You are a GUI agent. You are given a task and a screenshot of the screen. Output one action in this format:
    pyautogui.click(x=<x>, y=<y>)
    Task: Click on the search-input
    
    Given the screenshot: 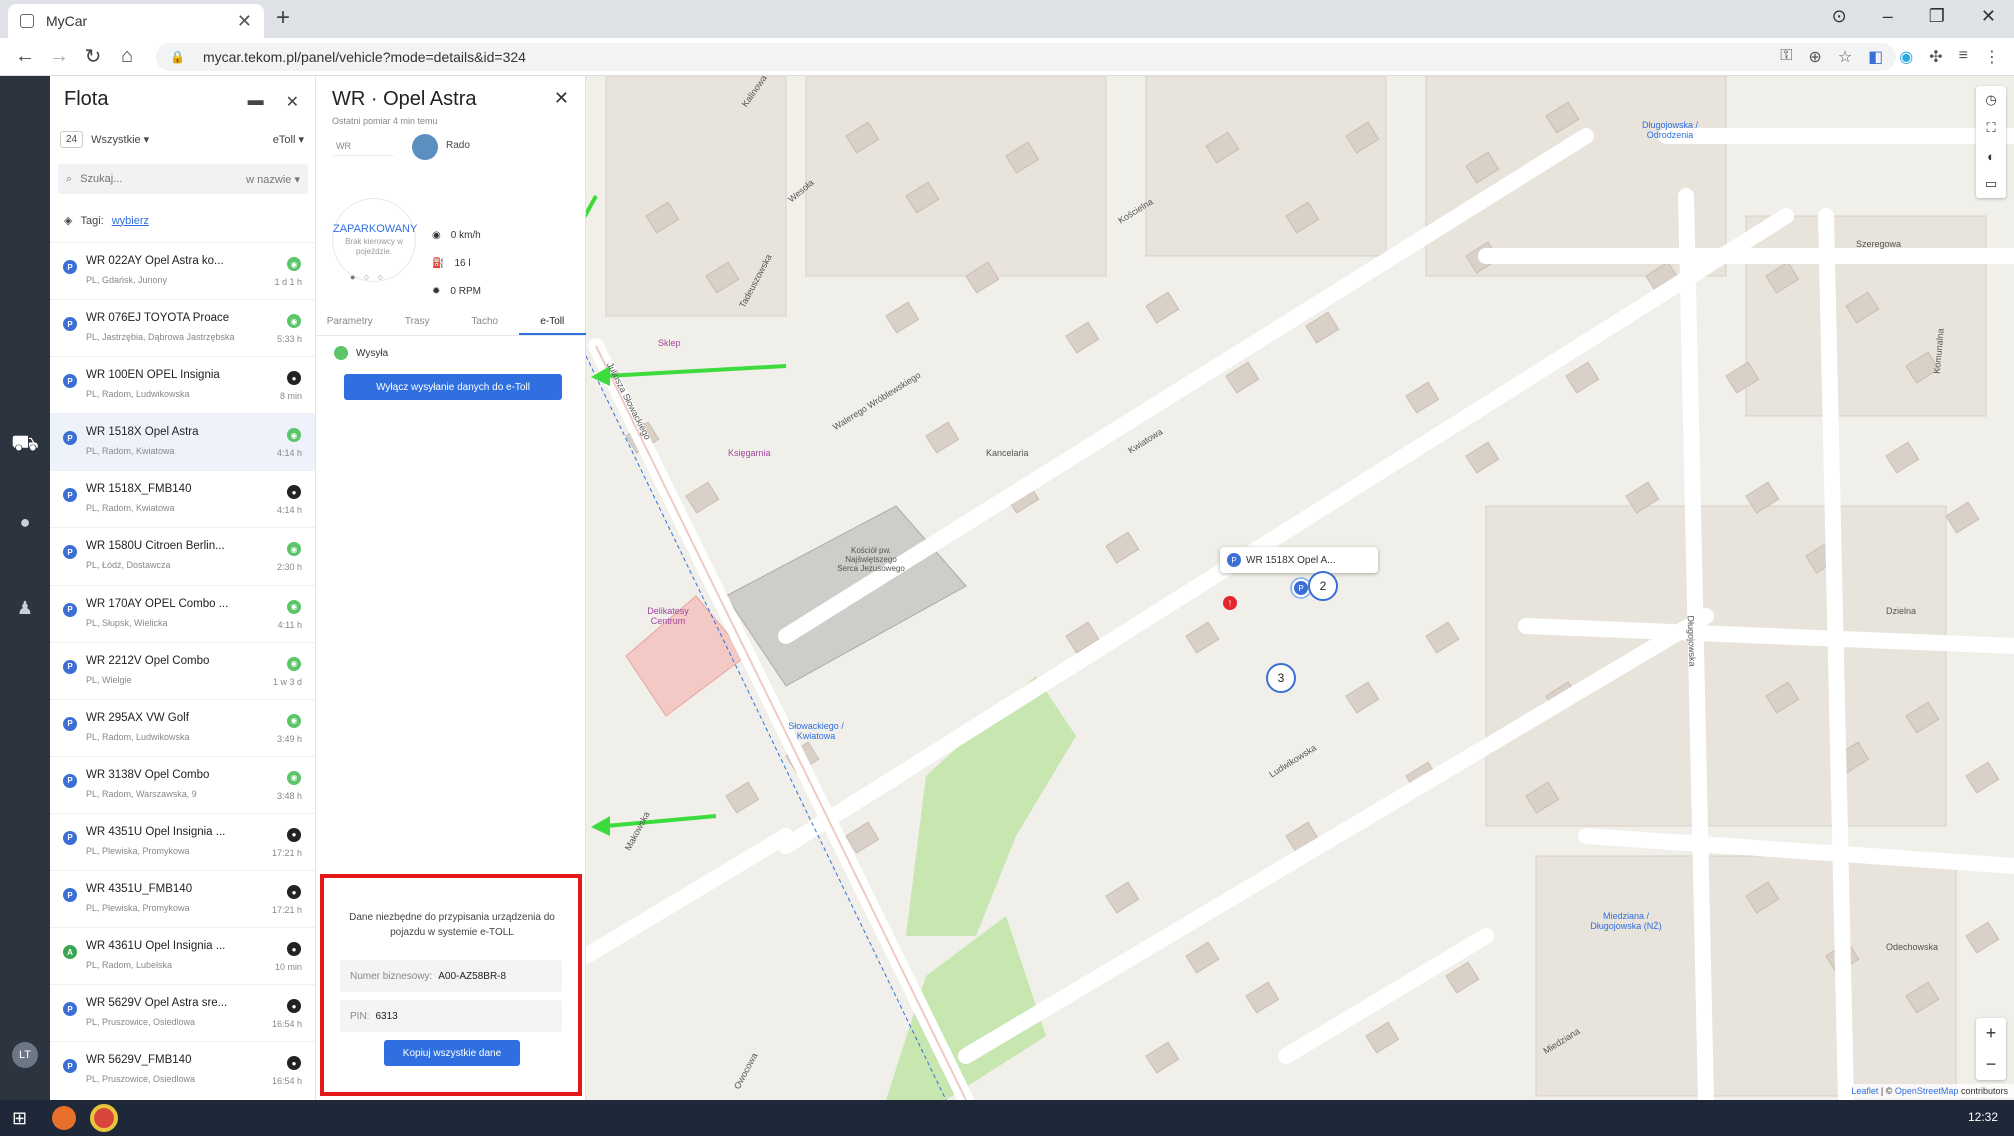 What is the action you would take?
    pyautogui.click(x=163, y=179)
    